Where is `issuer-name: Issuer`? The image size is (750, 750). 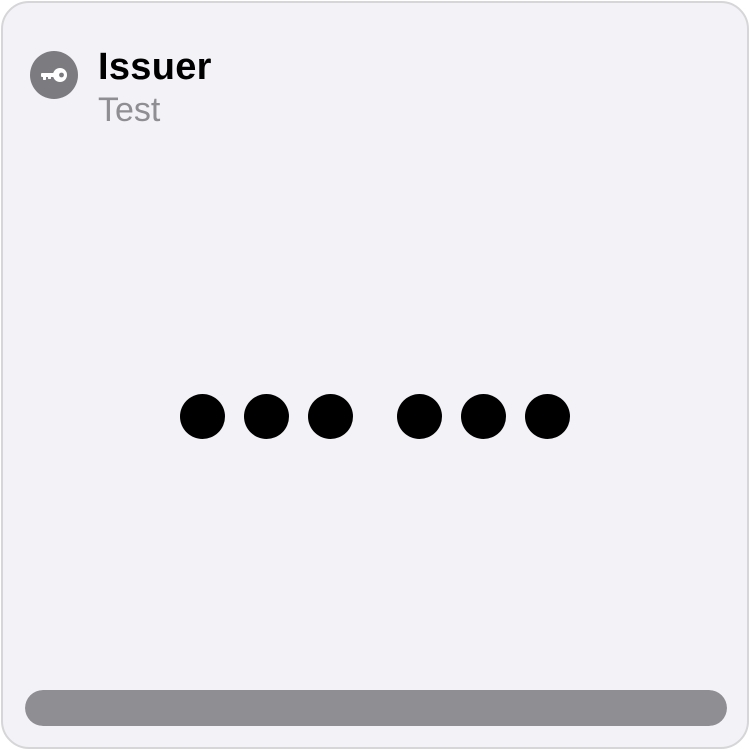
issuer-name: Issuer is located at coordinates (155, 67).